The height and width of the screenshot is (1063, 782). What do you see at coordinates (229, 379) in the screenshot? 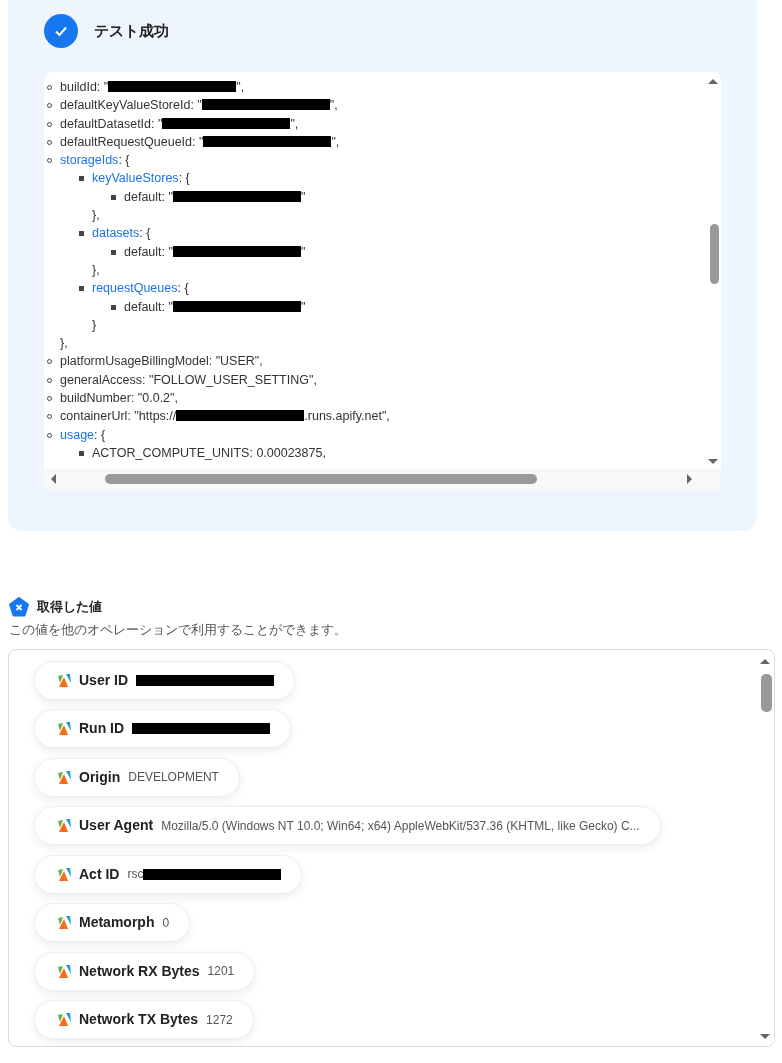
I see `value-text: : "FOLLOW_USER_SETTING",` at bounding box center [229, 379].